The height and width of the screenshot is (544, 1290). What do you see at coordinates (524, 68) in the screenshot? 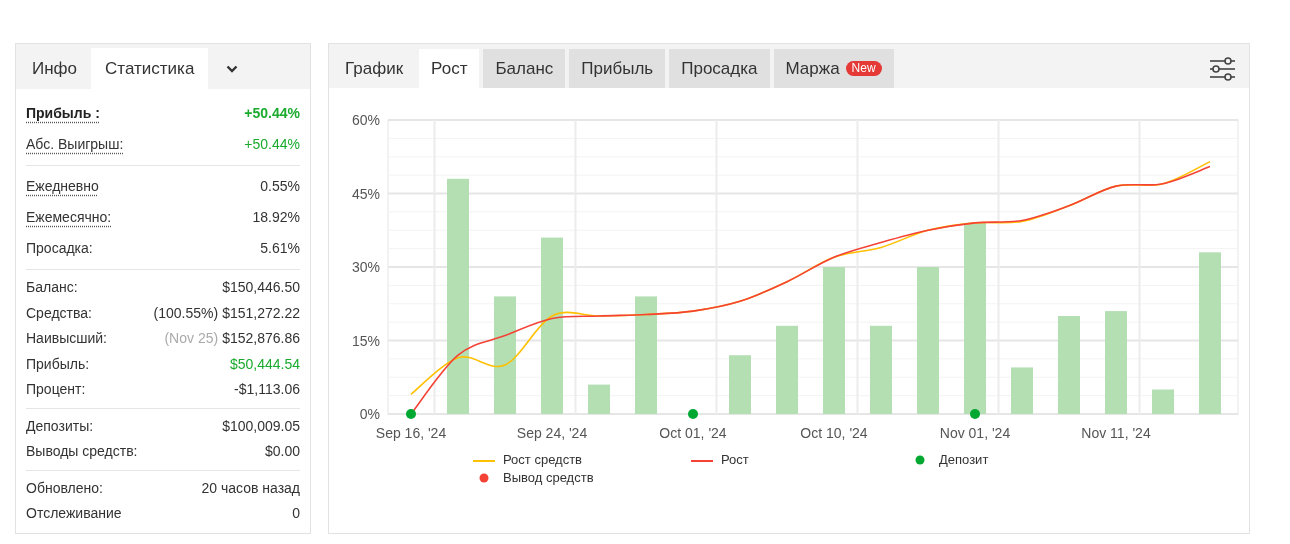
I see `tab: Баланс` at bounding box center [524, 68].